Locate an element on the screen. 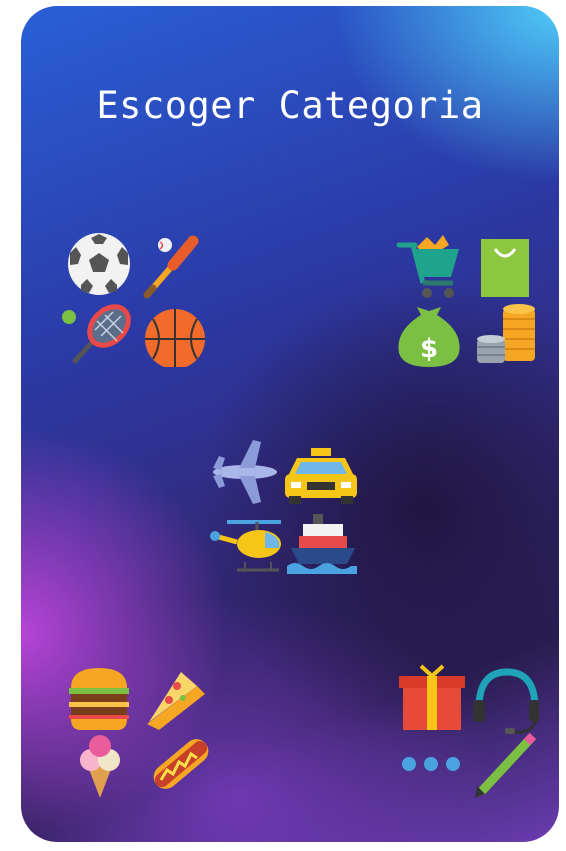 The height and width of the screenshot is (851, 566). pencil-icon is located at coordinates (506, 765).